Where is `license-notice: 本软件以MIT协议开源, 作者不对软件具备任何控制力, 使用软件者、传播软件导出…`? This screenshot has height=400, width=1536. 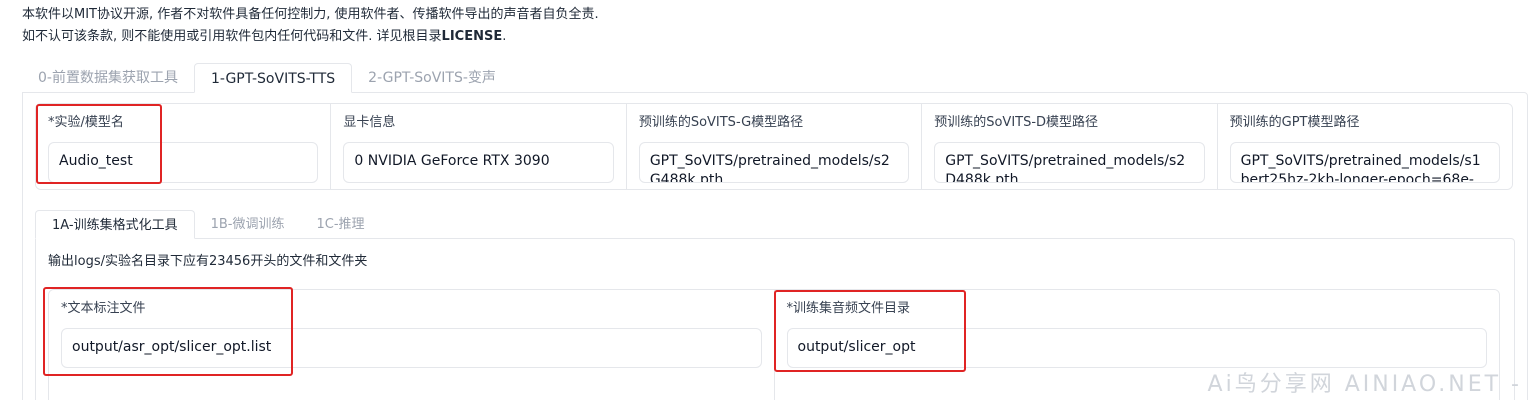
license-notice: 本软件以MIT协议开源, 作者不对软件具备任何控制力, 使用软件者、传播软件导出… is located at coordinates (310, 26).